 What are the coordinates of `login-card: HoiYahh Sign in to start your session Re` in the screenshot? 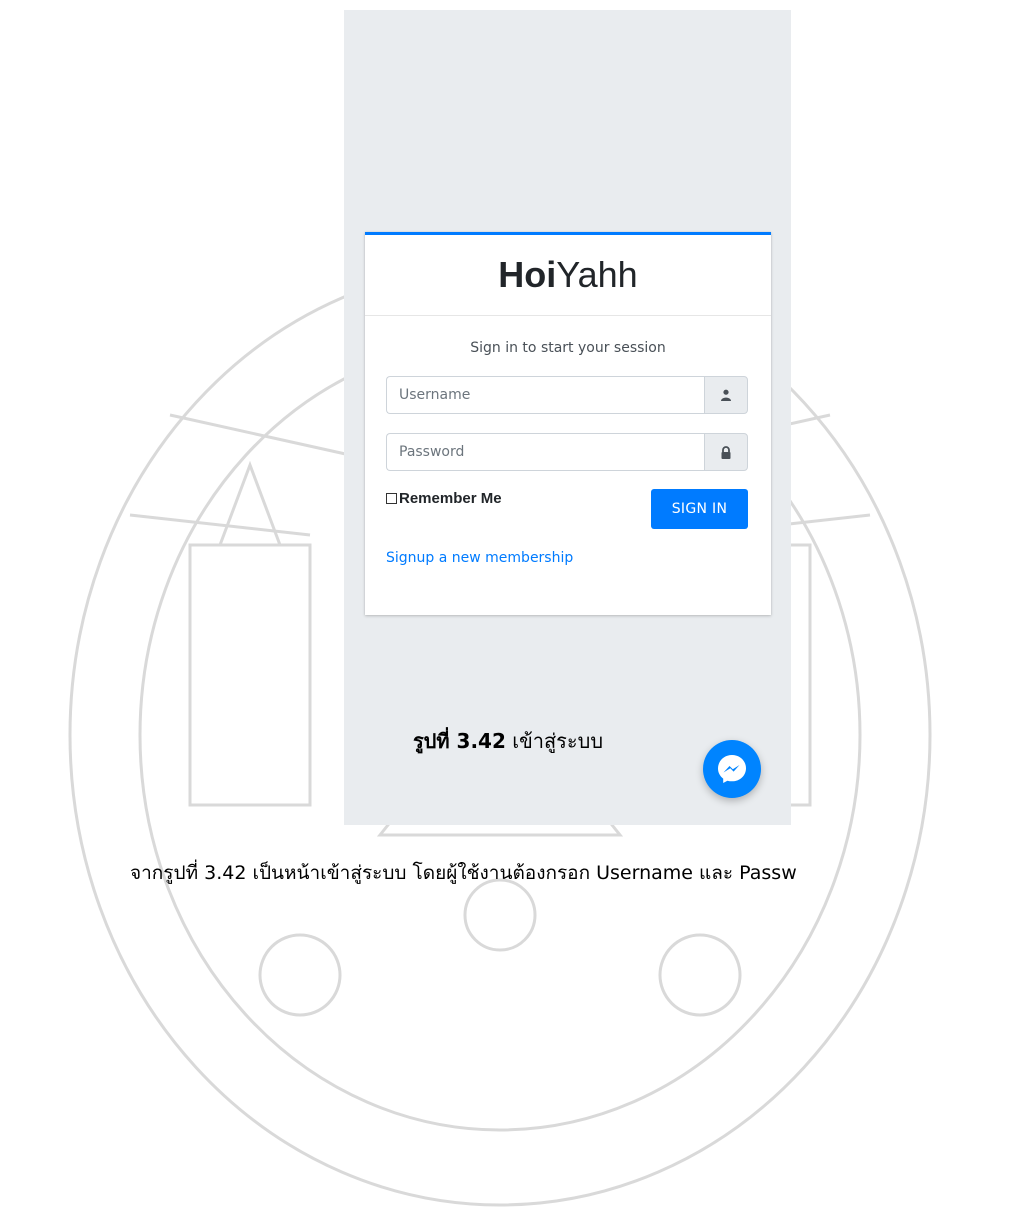 It's located at (568, 423).